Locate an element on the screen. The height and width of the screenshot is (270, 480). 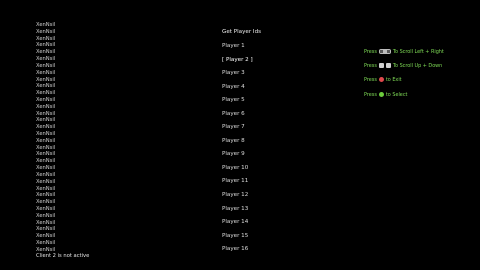
dpad-left-right-icon is located at coordinates (384, 51).